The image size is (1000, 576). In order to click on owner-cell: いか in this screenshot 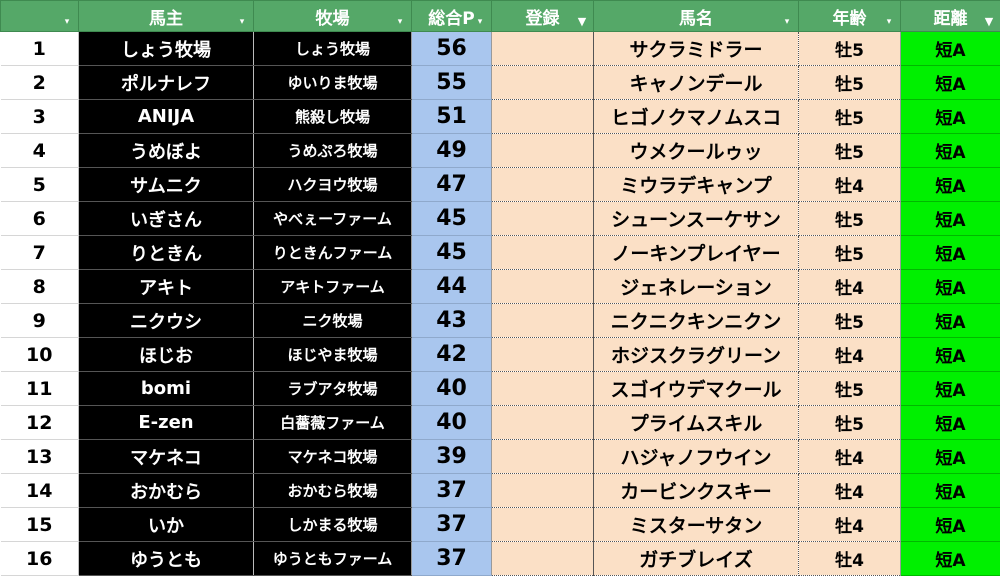, I will do `click(166, 525)`.